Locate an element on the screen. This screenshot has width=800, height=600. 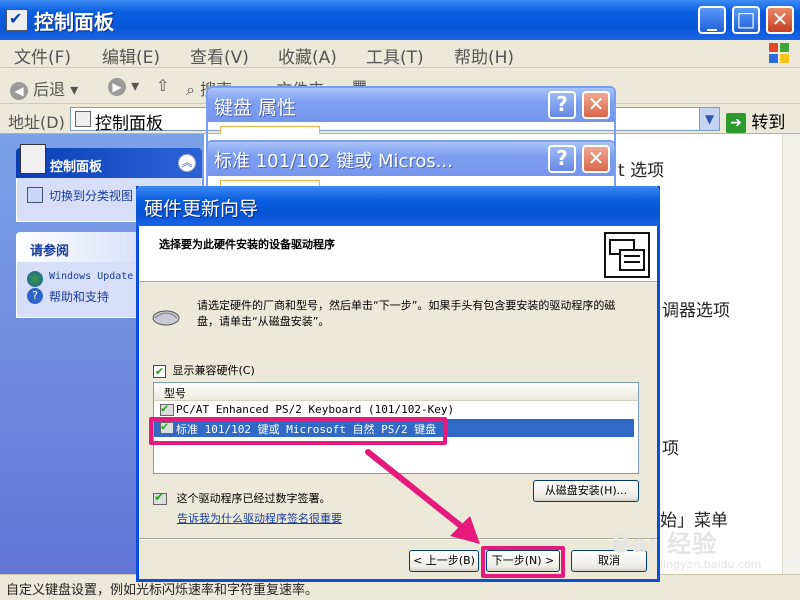
keyboard-properties-titlebar: 键盘 属性 ? ✕ is located at coordinates (411, 105).